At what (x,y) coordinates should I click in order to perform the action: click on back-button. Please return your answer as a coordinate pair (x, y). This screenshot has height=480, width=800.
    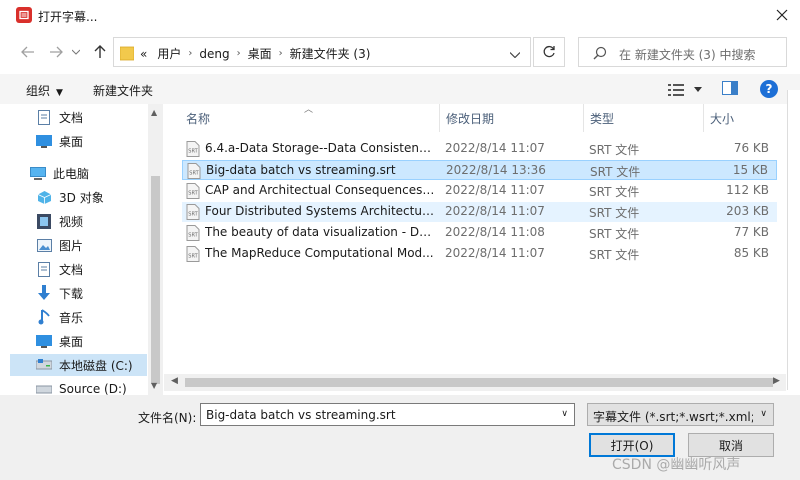
    Looking at the image, I should click on (28, 52).